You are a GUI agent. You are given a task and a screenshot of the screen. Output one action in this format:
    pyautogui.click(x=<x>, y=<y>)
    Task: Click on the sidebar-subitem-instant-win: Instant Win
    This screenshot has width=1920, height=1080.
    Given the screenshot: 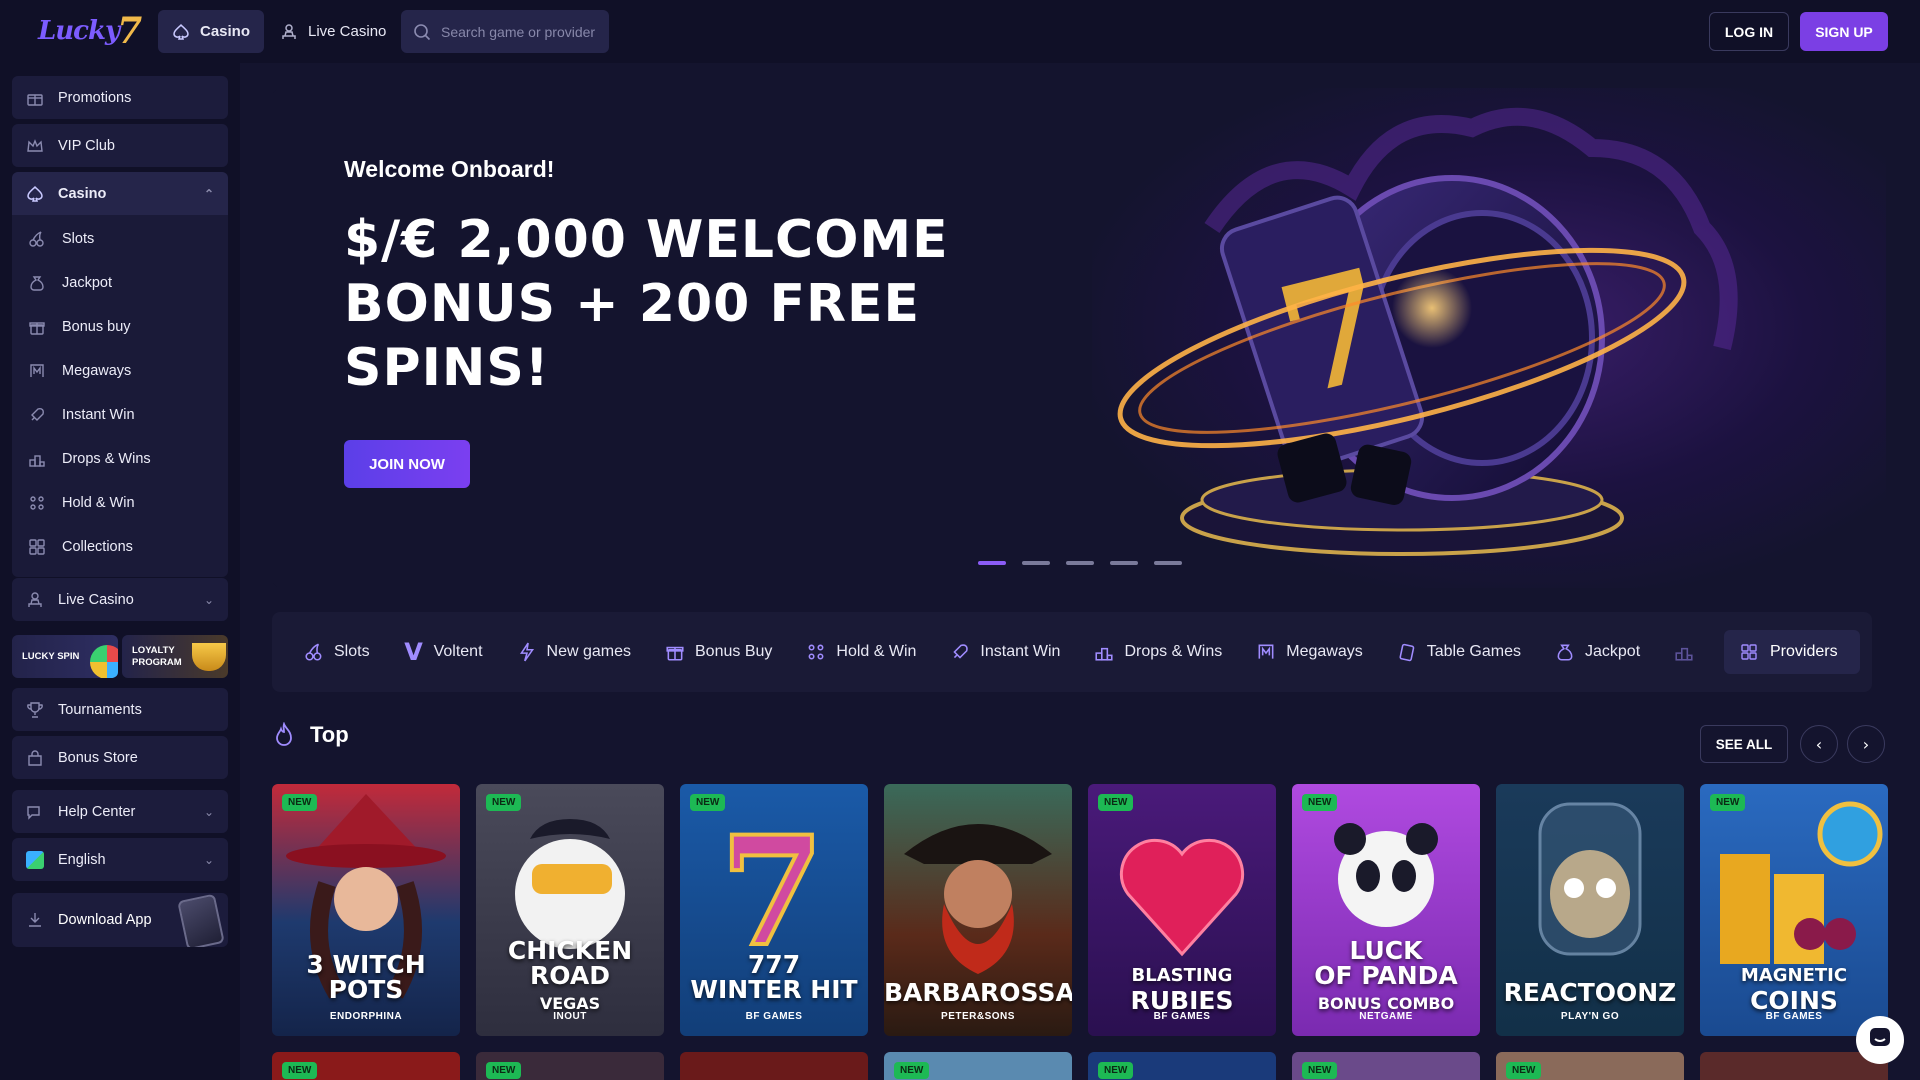 What is the action you would take?
    pyautogui.click(x=81, y=415)
    